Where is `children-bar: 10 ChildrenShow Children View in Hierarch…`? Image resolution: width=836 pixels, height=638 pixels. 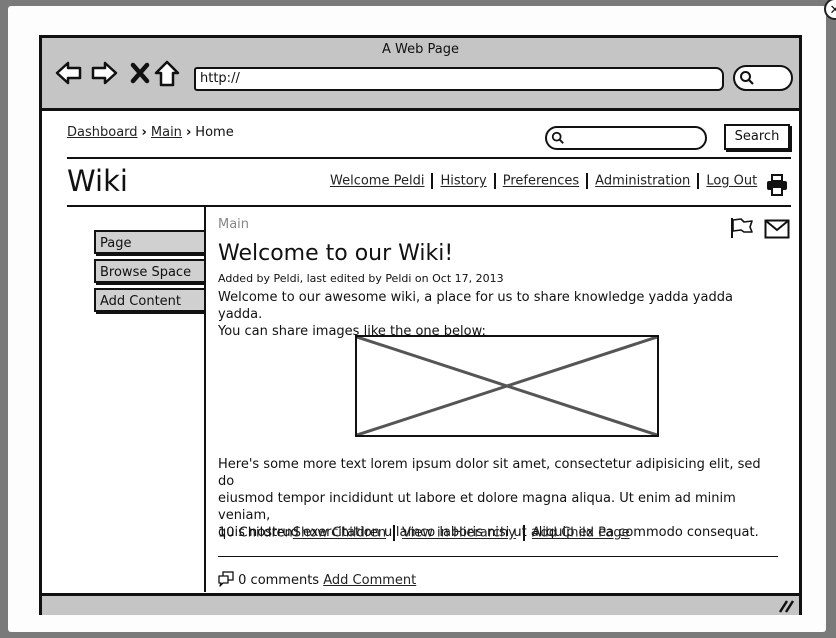
children-bar: 10 ChildrenShow Children View in Hierarch… is located at coordinates (424, 533).